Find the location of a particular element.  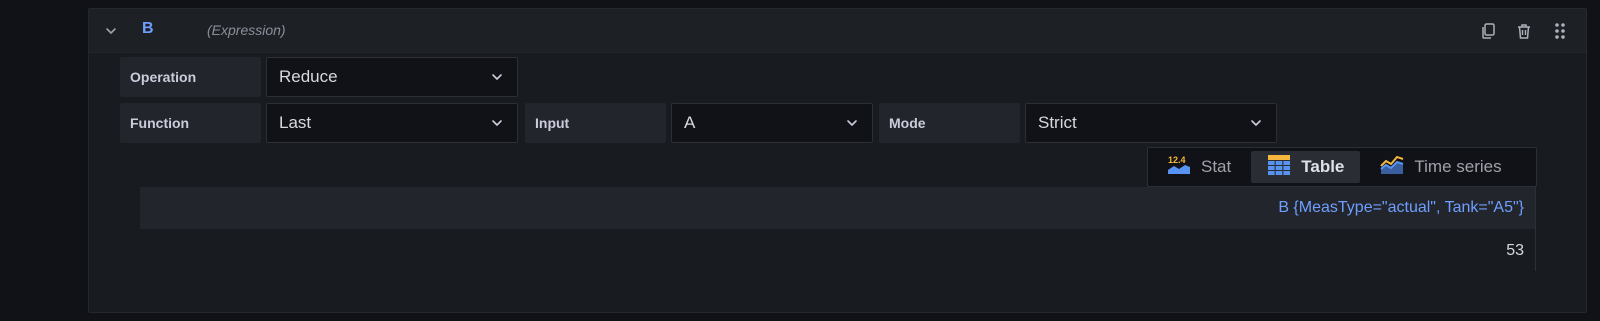

toggle-time-series-label: Time series is located at coordinates (1458, 166).